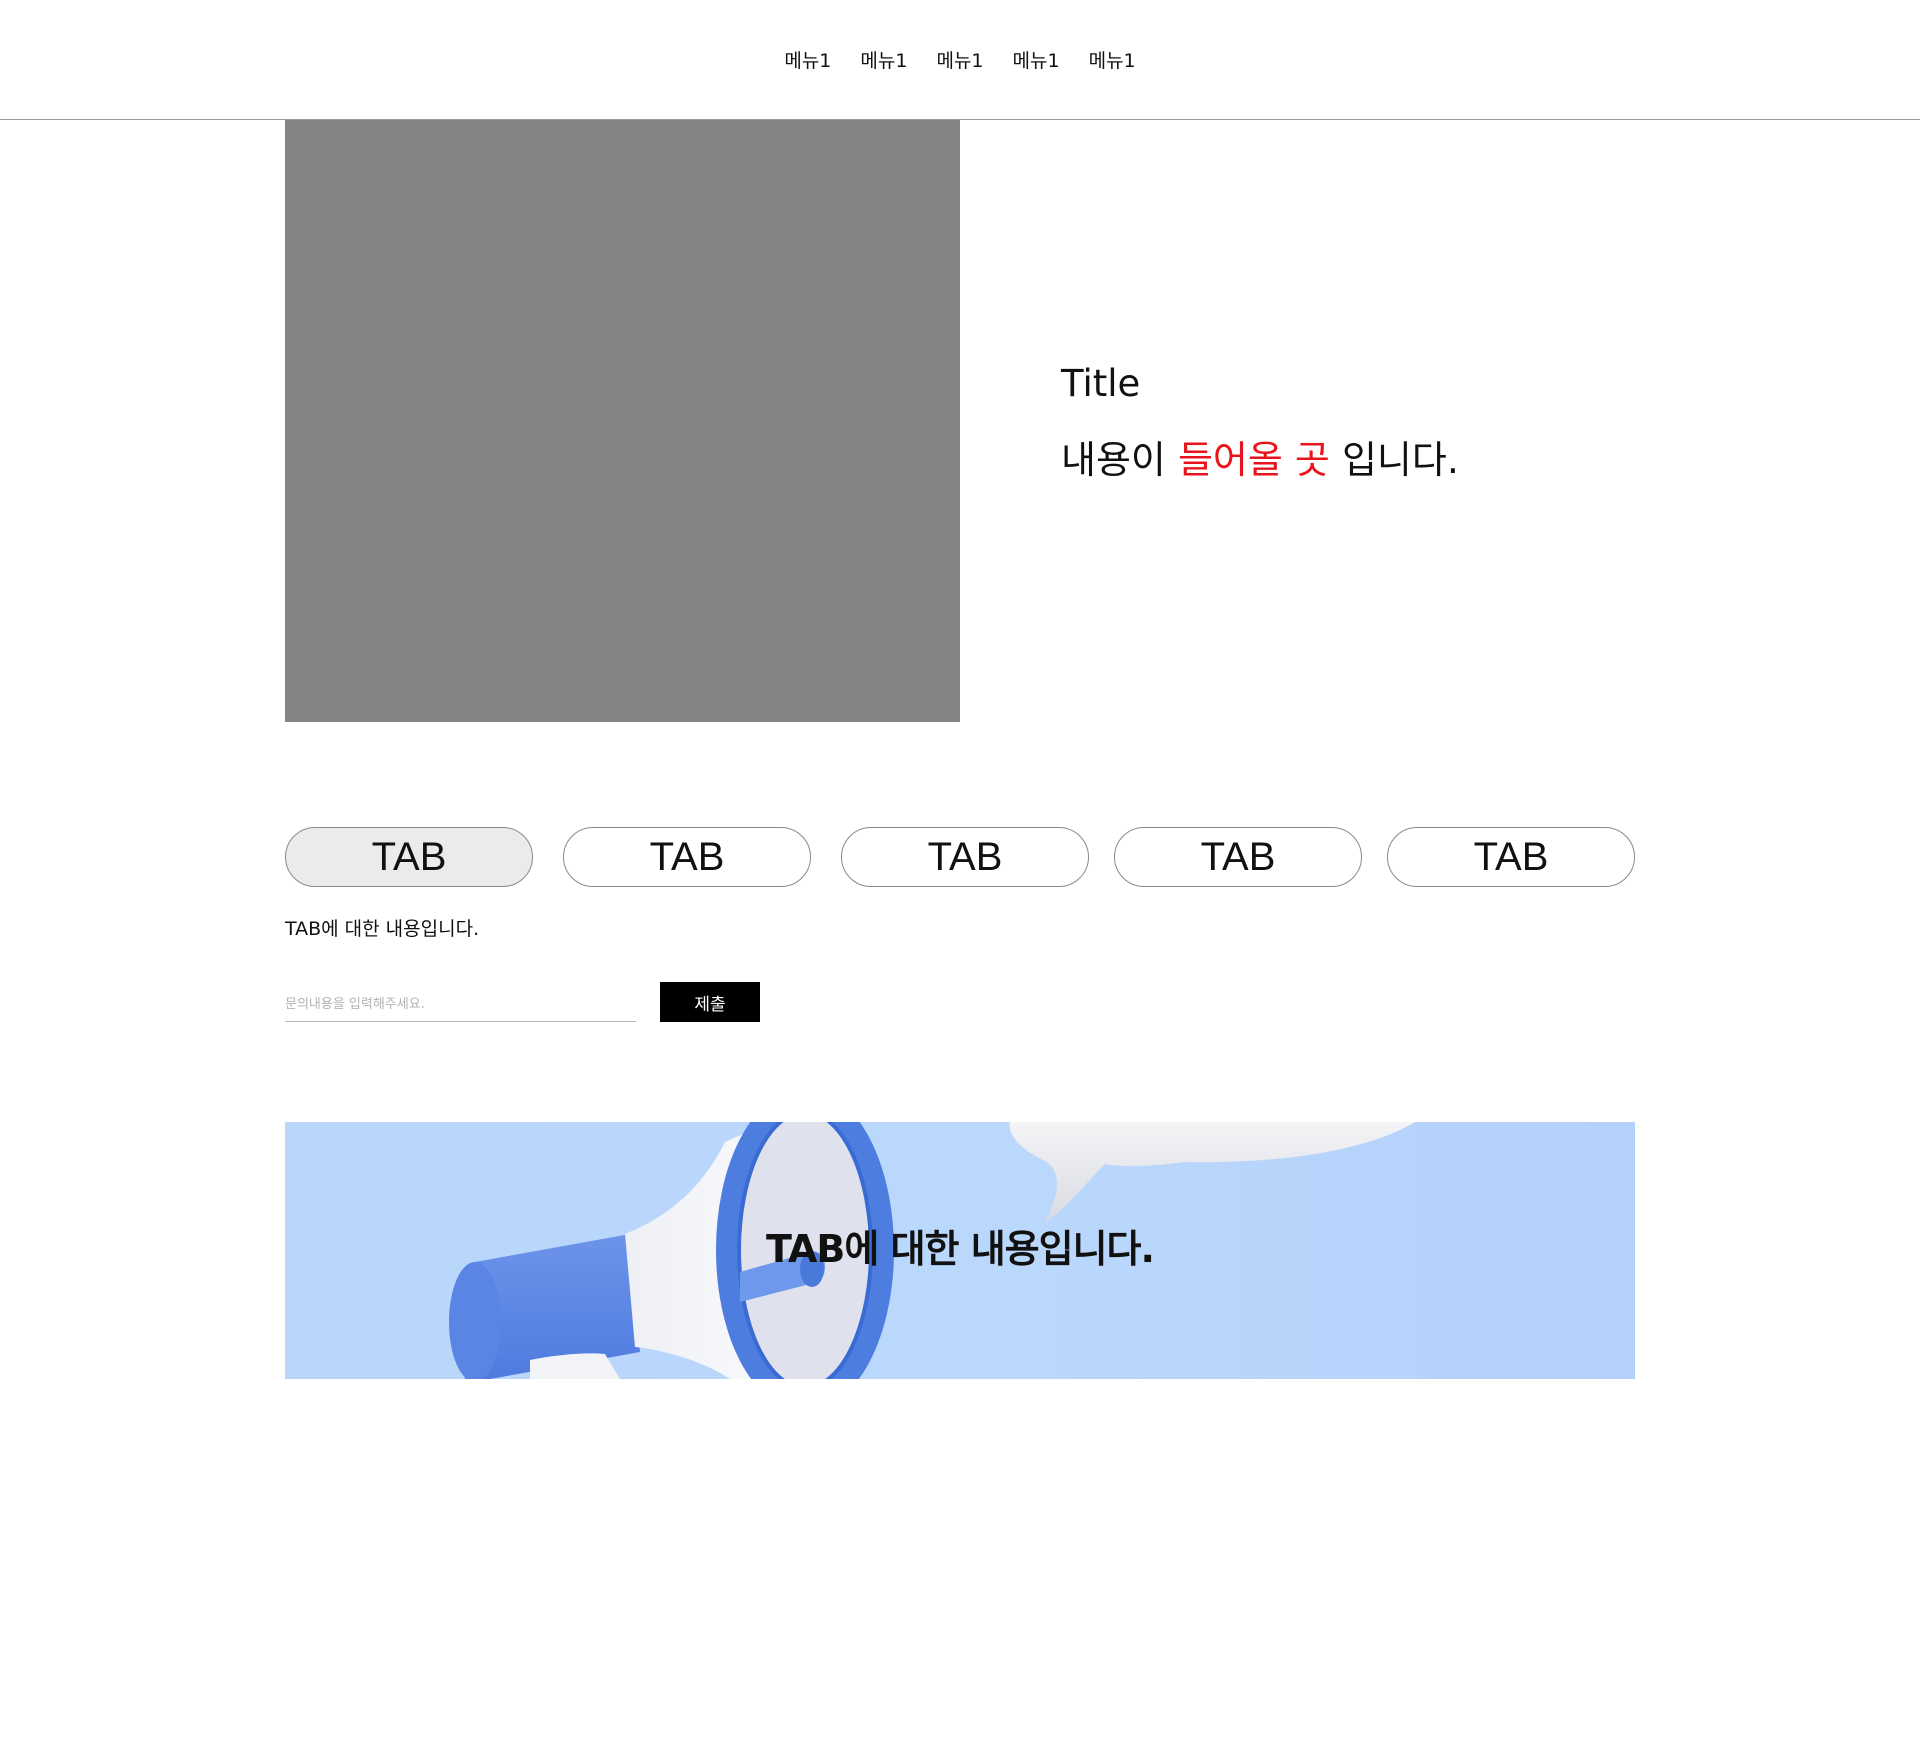  Describe the element at coordinates (965, 857) in the screenshot. I see `tab-3: TAB` at that location.